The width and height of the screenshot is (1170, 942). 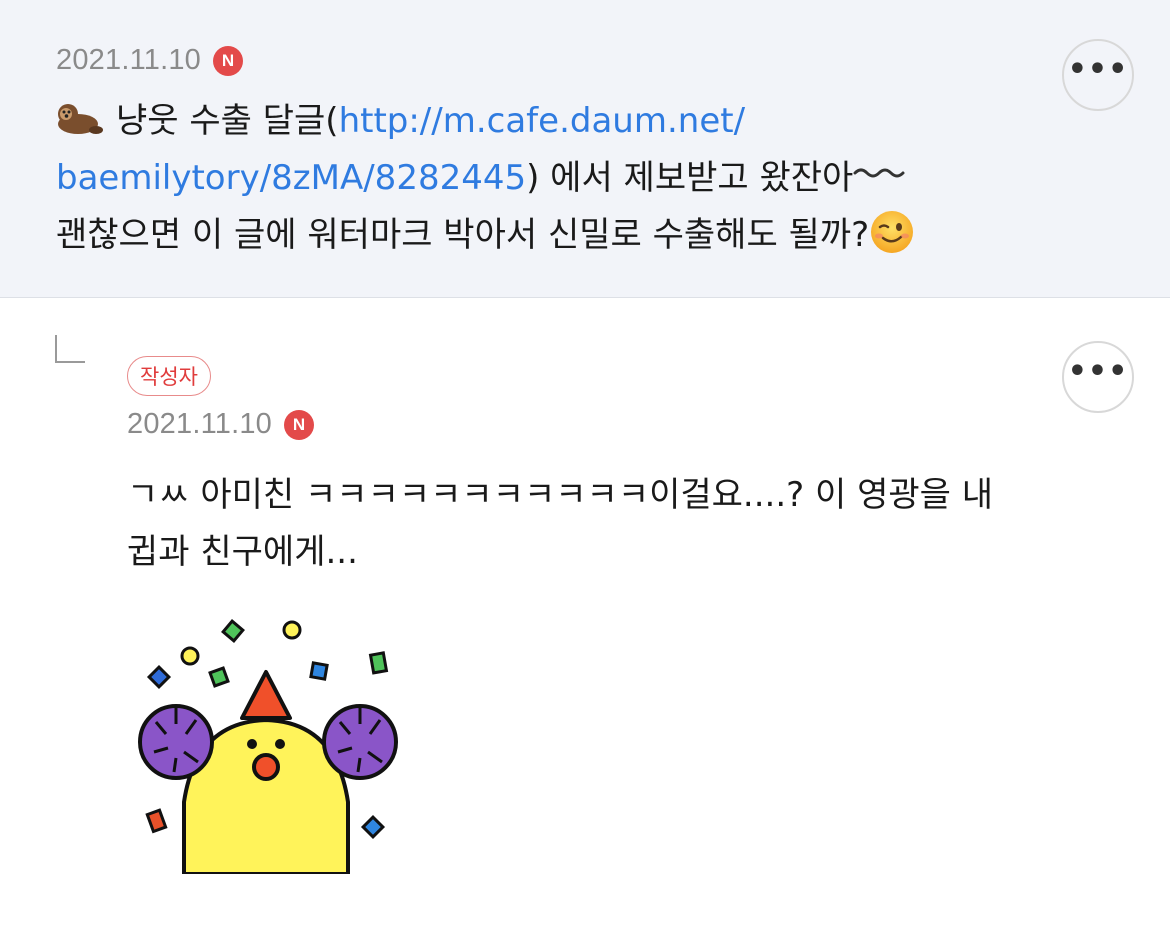 I want to click on reply-meta: 2021.11.10 N, so click(x=220, y=424).